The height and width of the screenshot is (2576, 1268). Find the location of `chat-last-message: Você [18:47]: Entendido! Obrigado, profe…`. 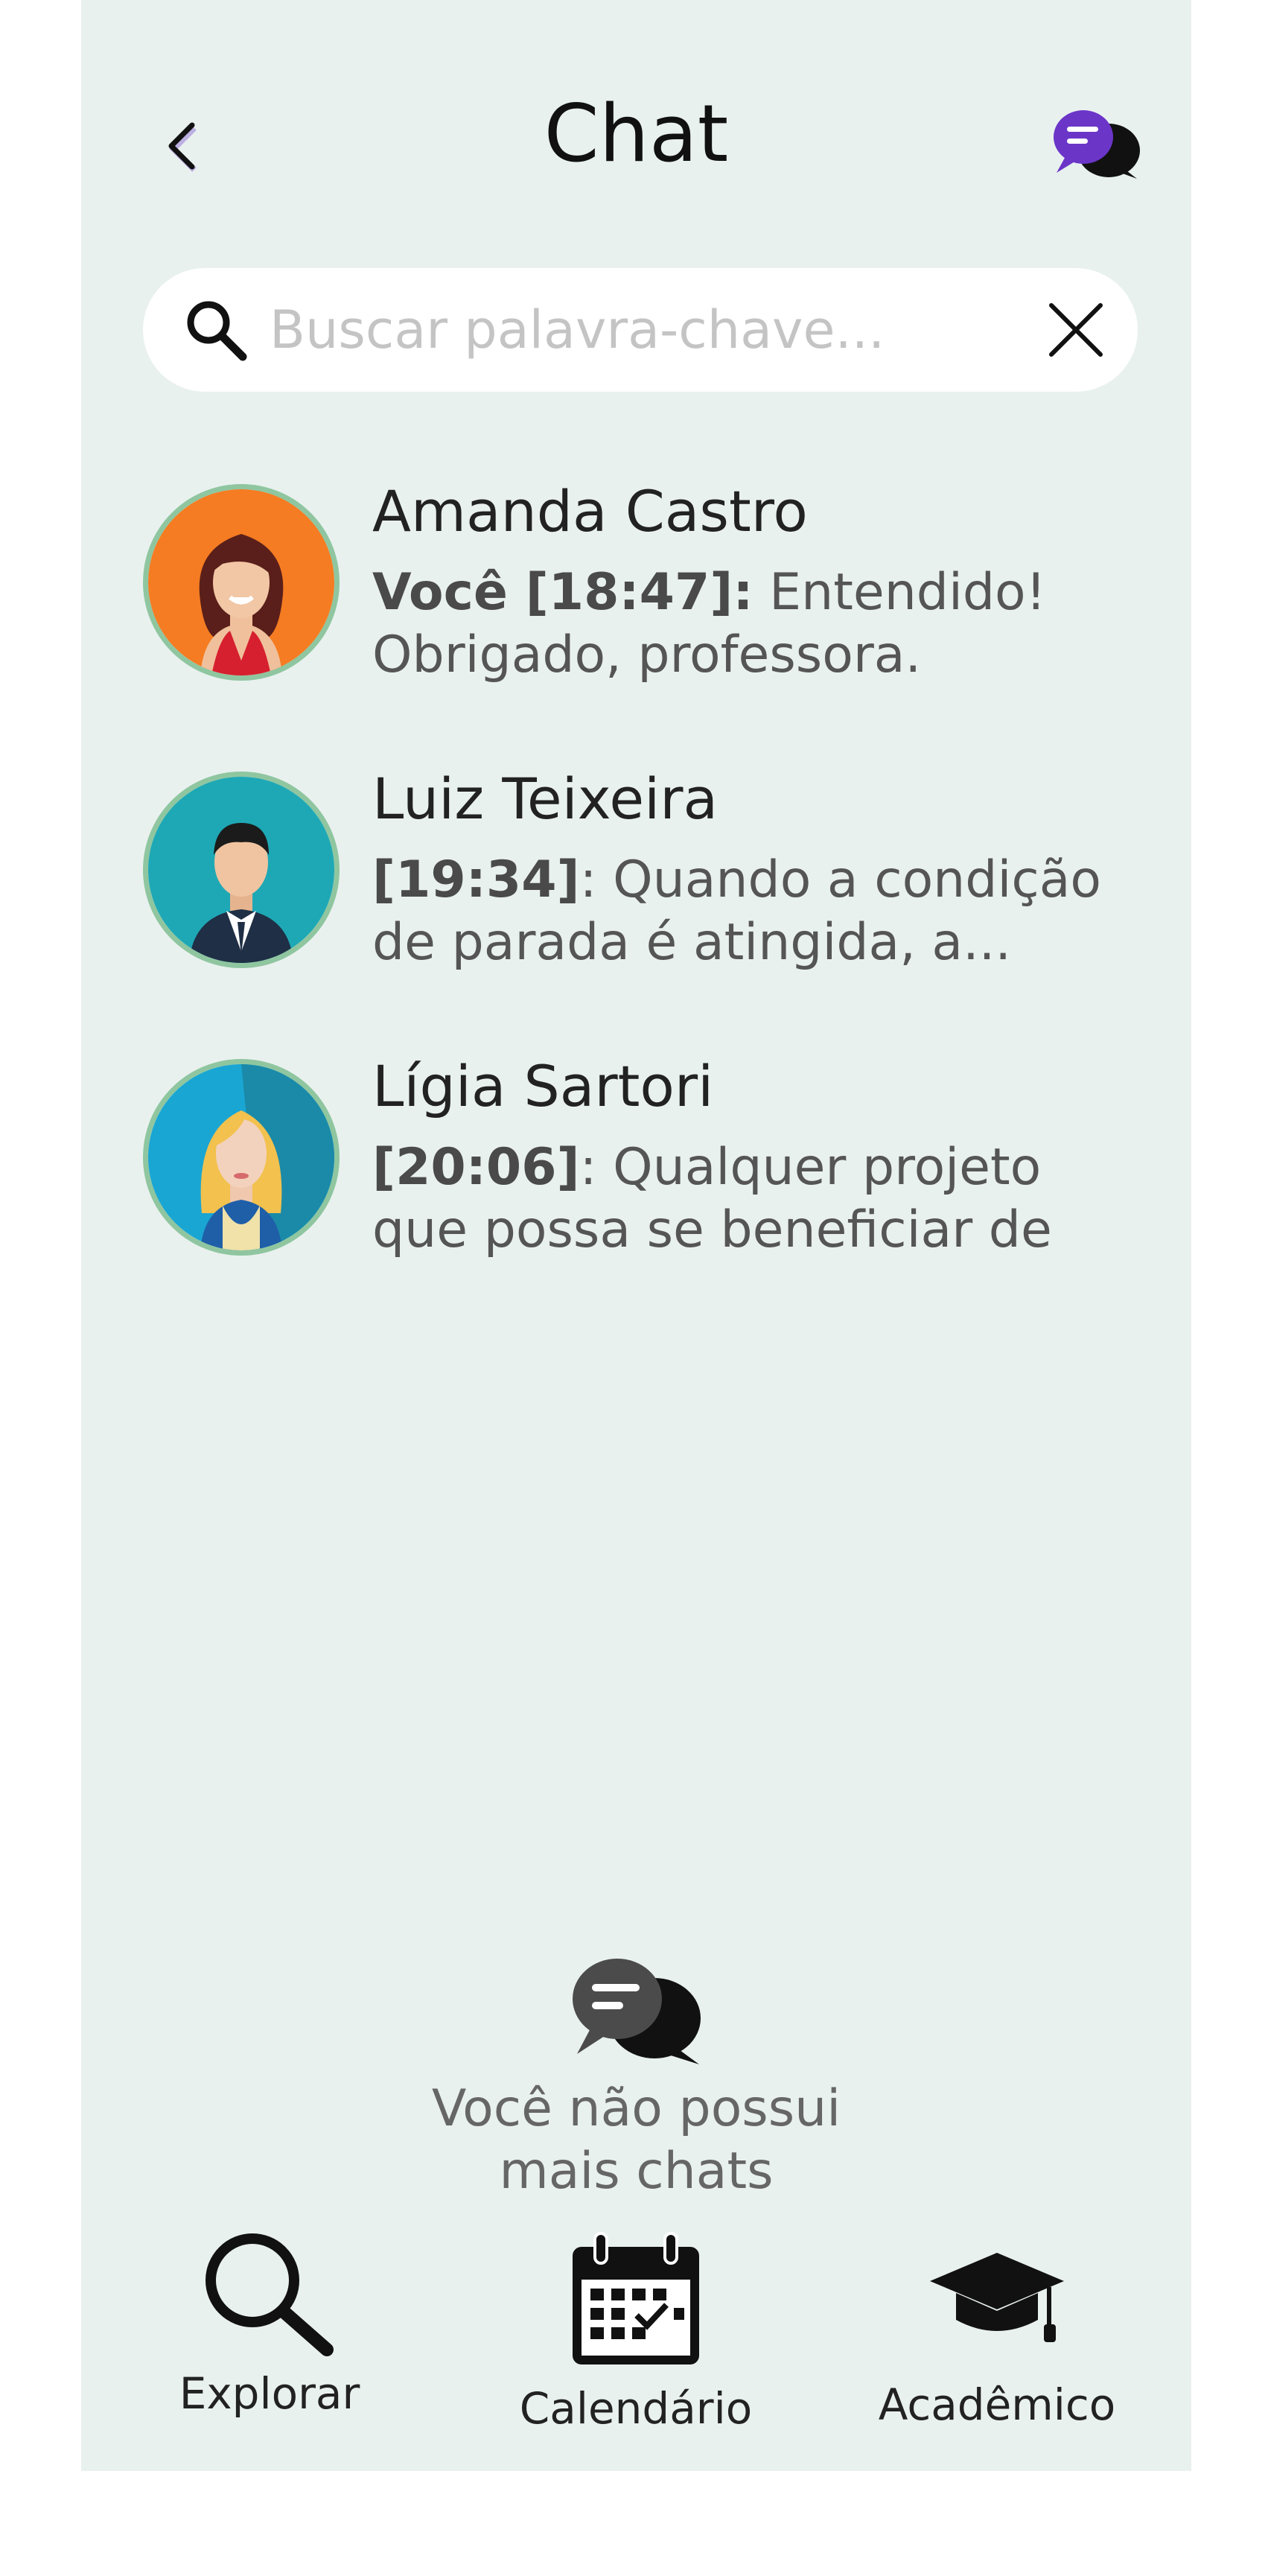

chat-last-message: Você [18:47]: Entendido! Obrigado, profe… is located at coordinates (759, 624).